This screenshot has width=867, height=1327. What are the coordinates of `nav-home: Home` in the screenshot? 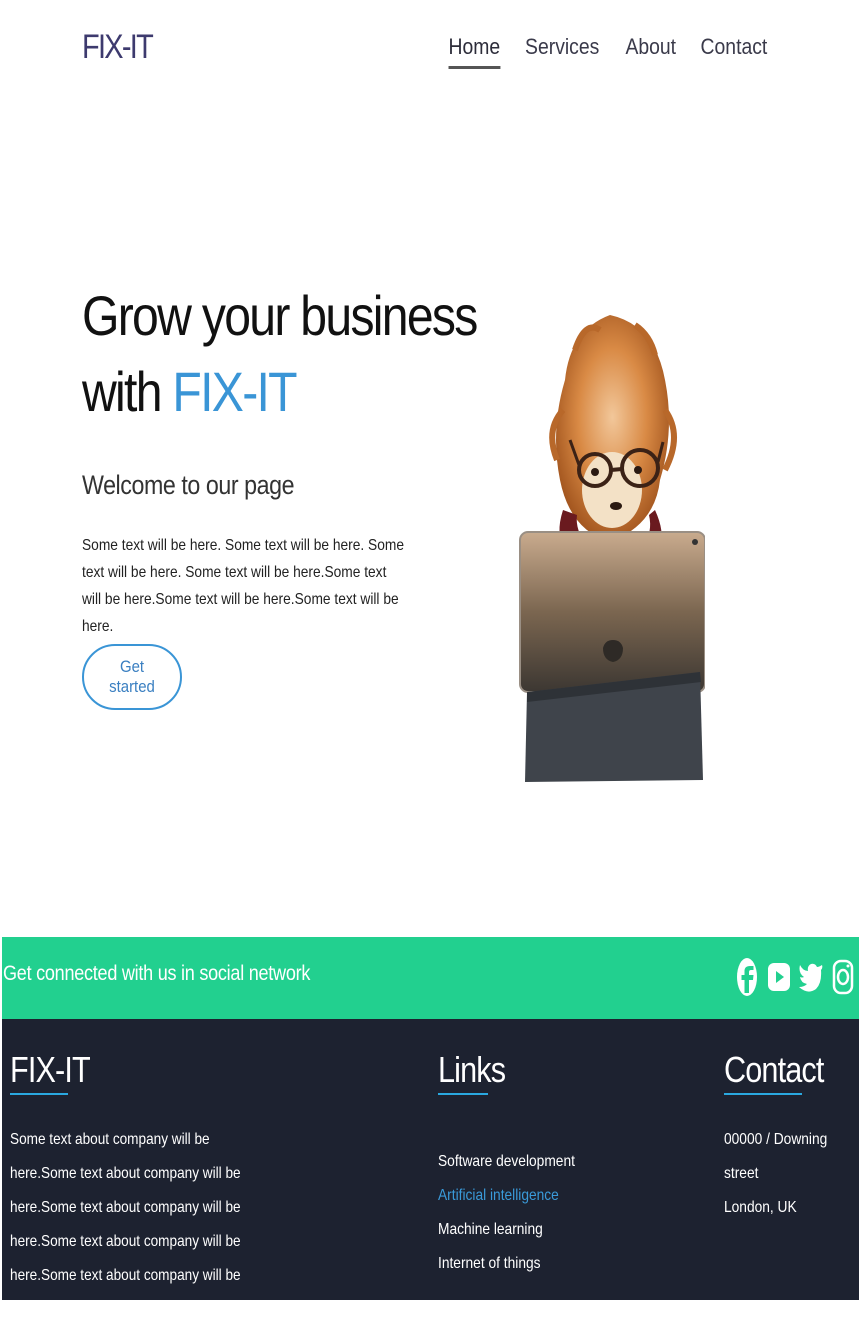 It's located at (474, 51).